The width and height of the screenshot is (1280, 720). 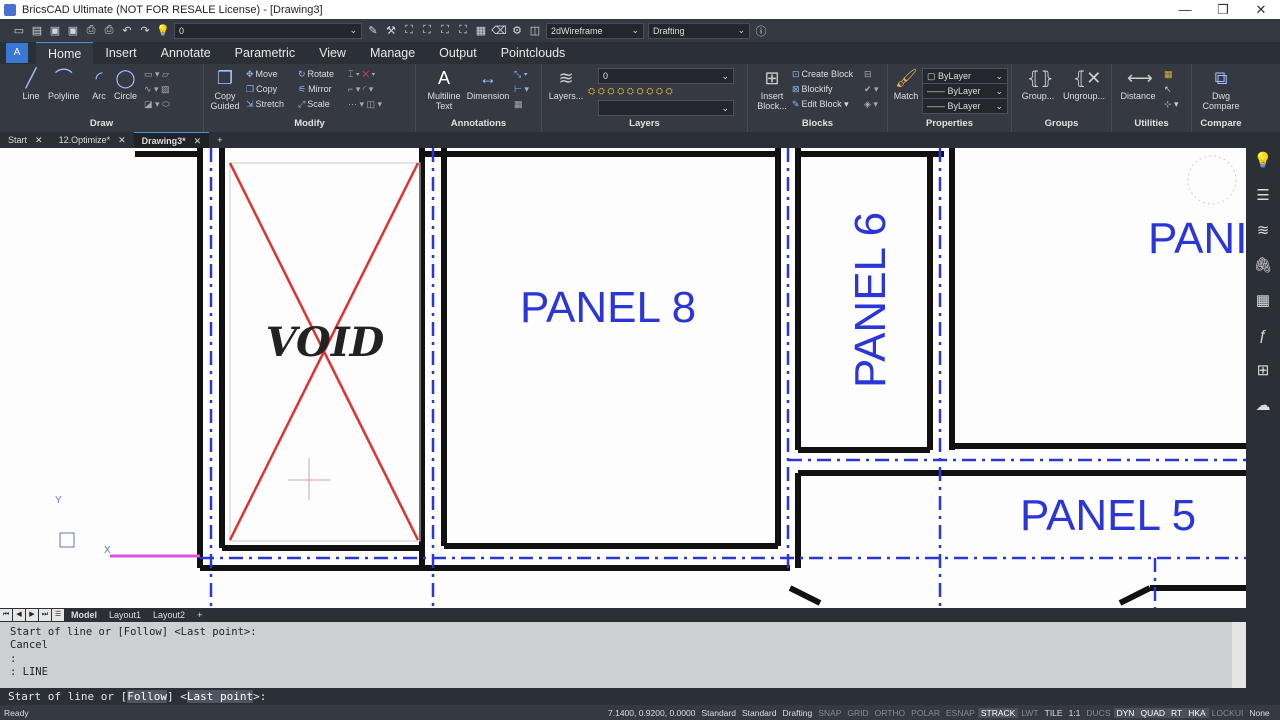 What do you see at coordinates (316, 74) in the screenshot?
I see `rotate-button: ↻ Rotate` at bounding box center [316, 74].